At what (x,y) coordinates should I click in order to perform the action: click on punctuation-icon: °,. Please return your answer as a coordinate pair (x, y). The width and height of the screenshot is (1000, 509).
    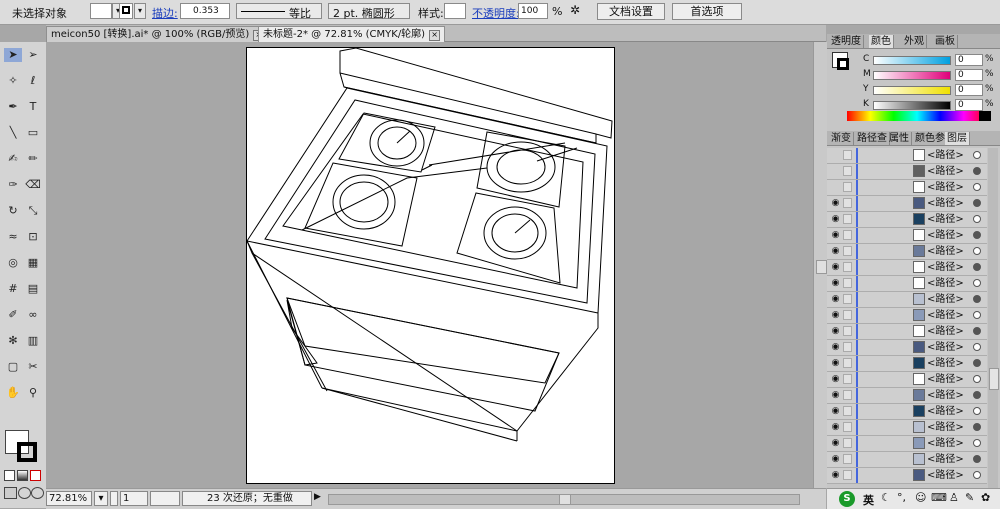
    Looking at the image, I should click on (901, 497).